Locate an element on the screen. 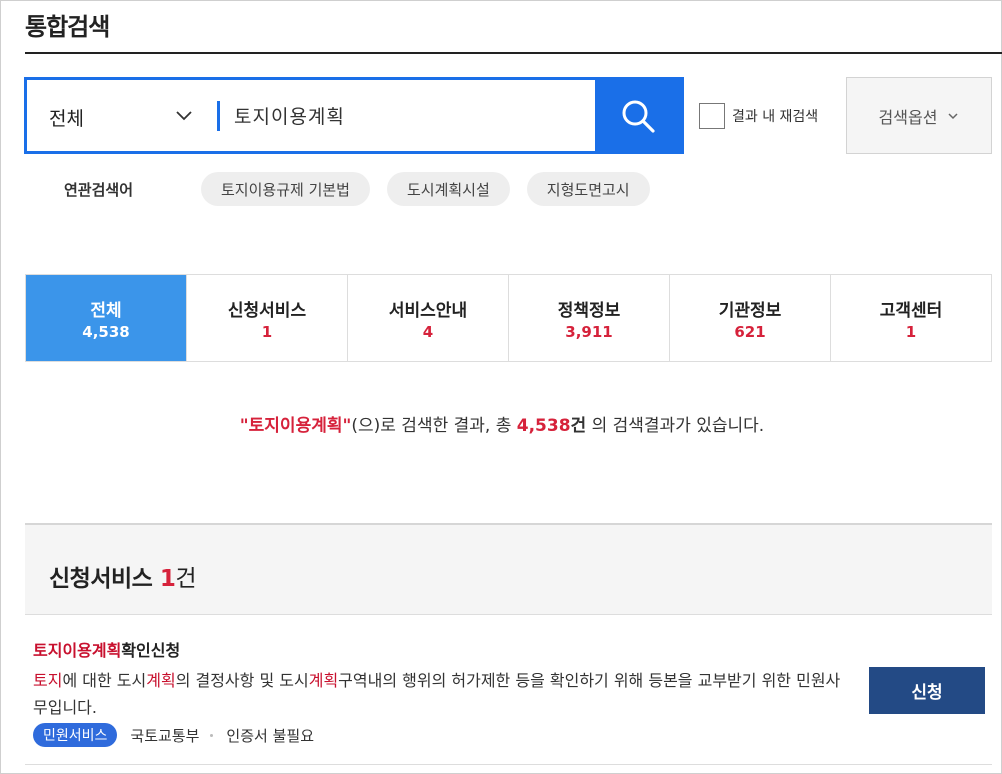 This screenshot has height=774, width=1002. re-search-label: 결과 내 재검색 is located at coordinates (775, 117).